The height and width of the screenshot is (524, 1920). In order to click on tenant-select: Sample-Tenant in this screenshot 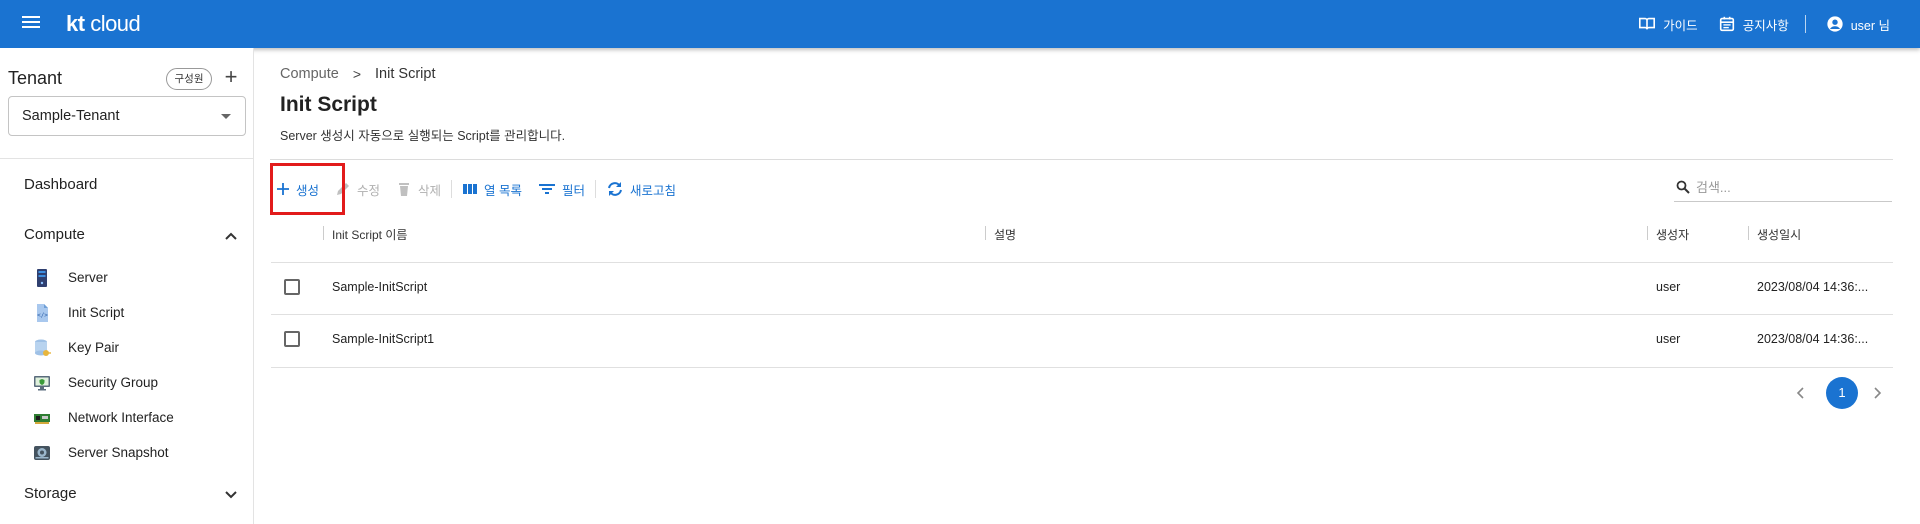, I will do `click(127, 116)`.